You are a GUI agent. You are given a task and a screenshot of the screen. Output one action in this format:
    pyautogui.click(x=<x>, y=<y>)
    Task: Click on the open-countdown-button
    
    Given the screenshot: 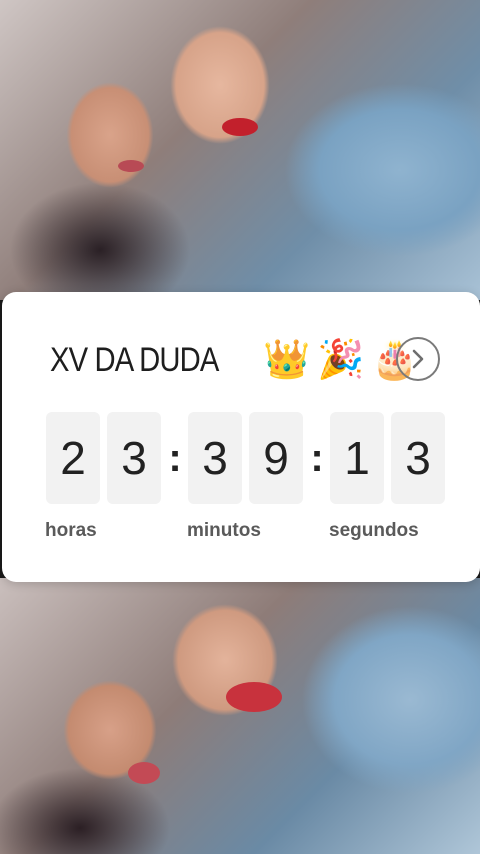 What is the action you would take?
    pyautogui.click(x=418, y=359)
    